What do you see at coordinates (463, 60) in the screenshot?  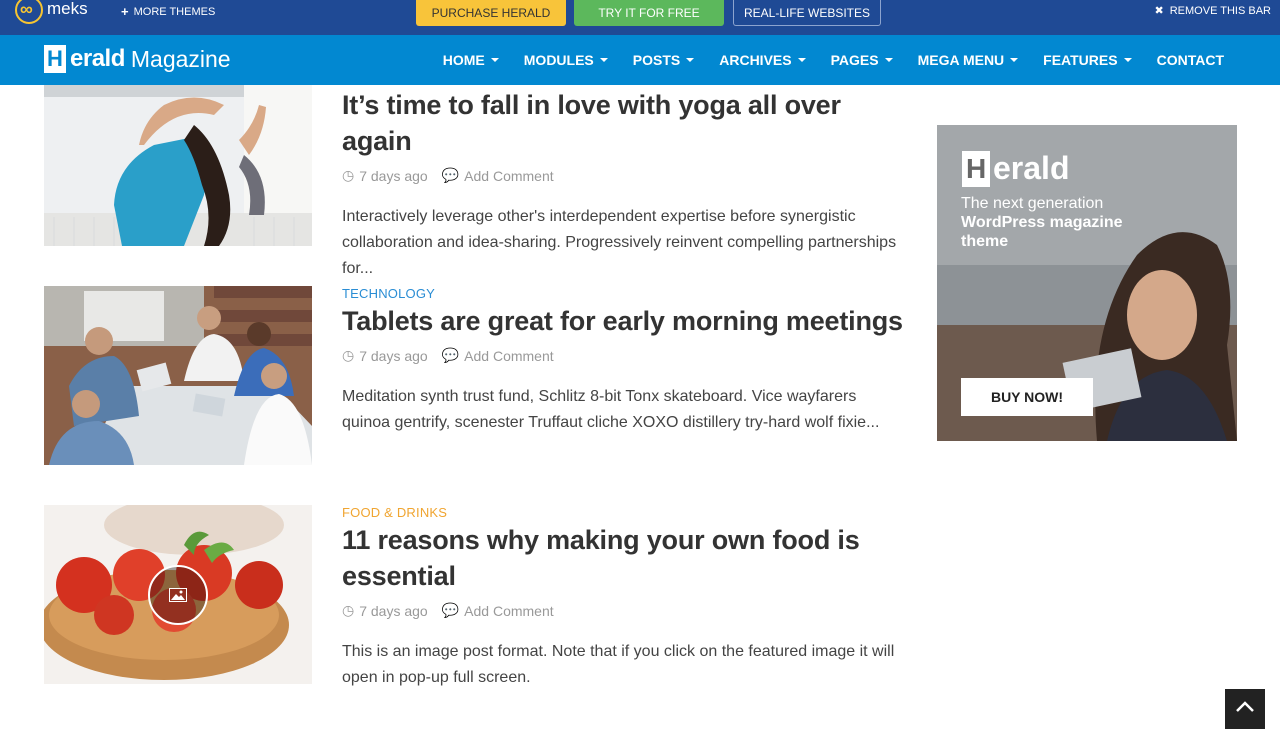 I see `nav-home-label: HOME` at bounding box center [463, 60].